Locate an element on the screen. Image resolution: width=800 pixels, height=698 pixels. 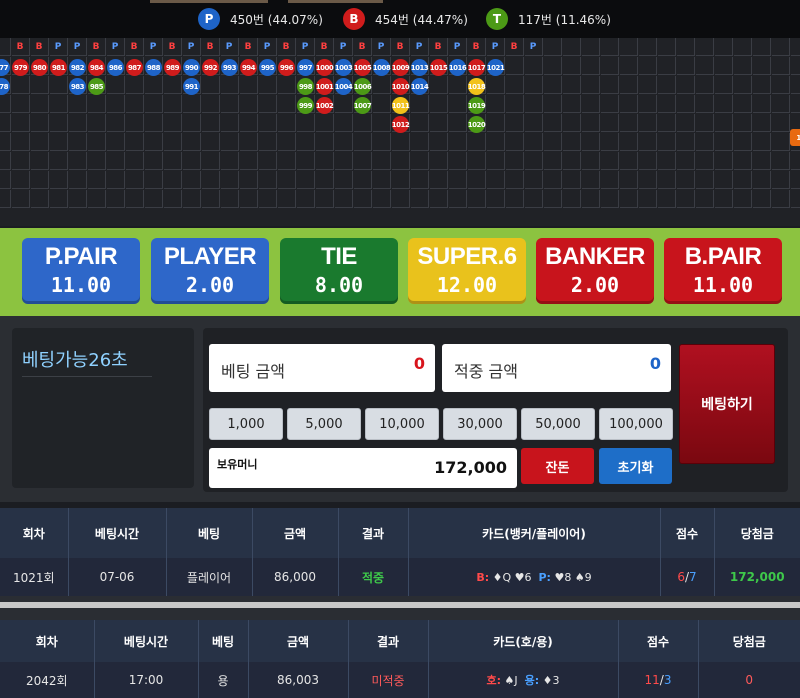
chip-10000-button: 10,000 is located at coordinates (402, 424).